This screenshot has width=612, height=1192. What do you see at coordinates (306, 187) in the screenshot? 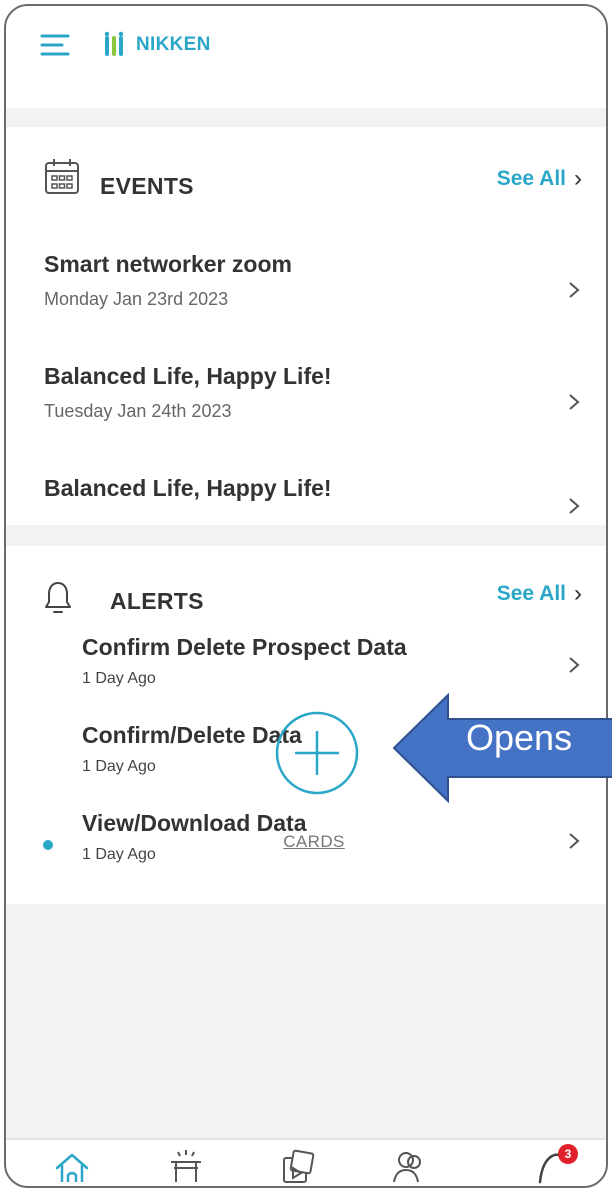
I see `events-header: EVENTS See All ›` at bounding box center [306, 187].